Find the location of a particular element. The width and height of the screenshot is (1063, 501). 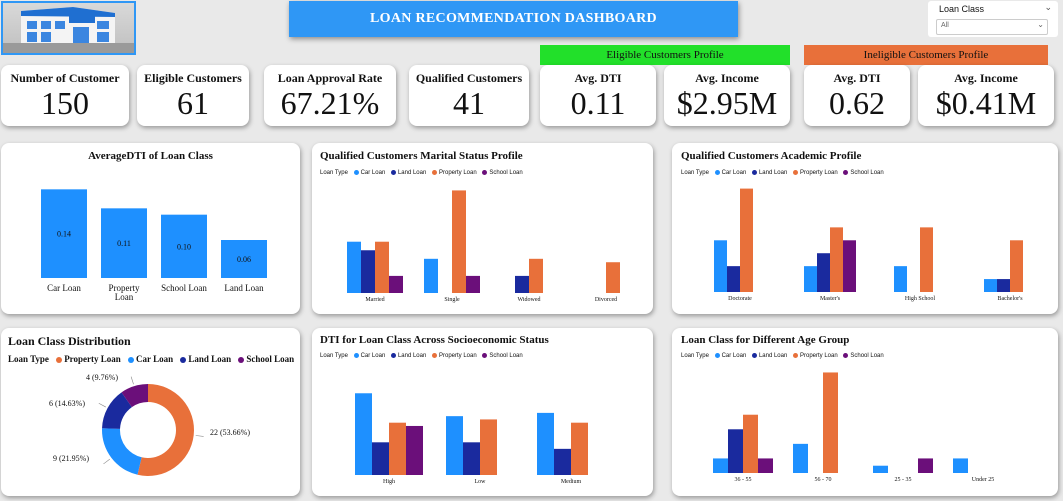

x-tick-label: Medium is located at coordinates (571, 482).